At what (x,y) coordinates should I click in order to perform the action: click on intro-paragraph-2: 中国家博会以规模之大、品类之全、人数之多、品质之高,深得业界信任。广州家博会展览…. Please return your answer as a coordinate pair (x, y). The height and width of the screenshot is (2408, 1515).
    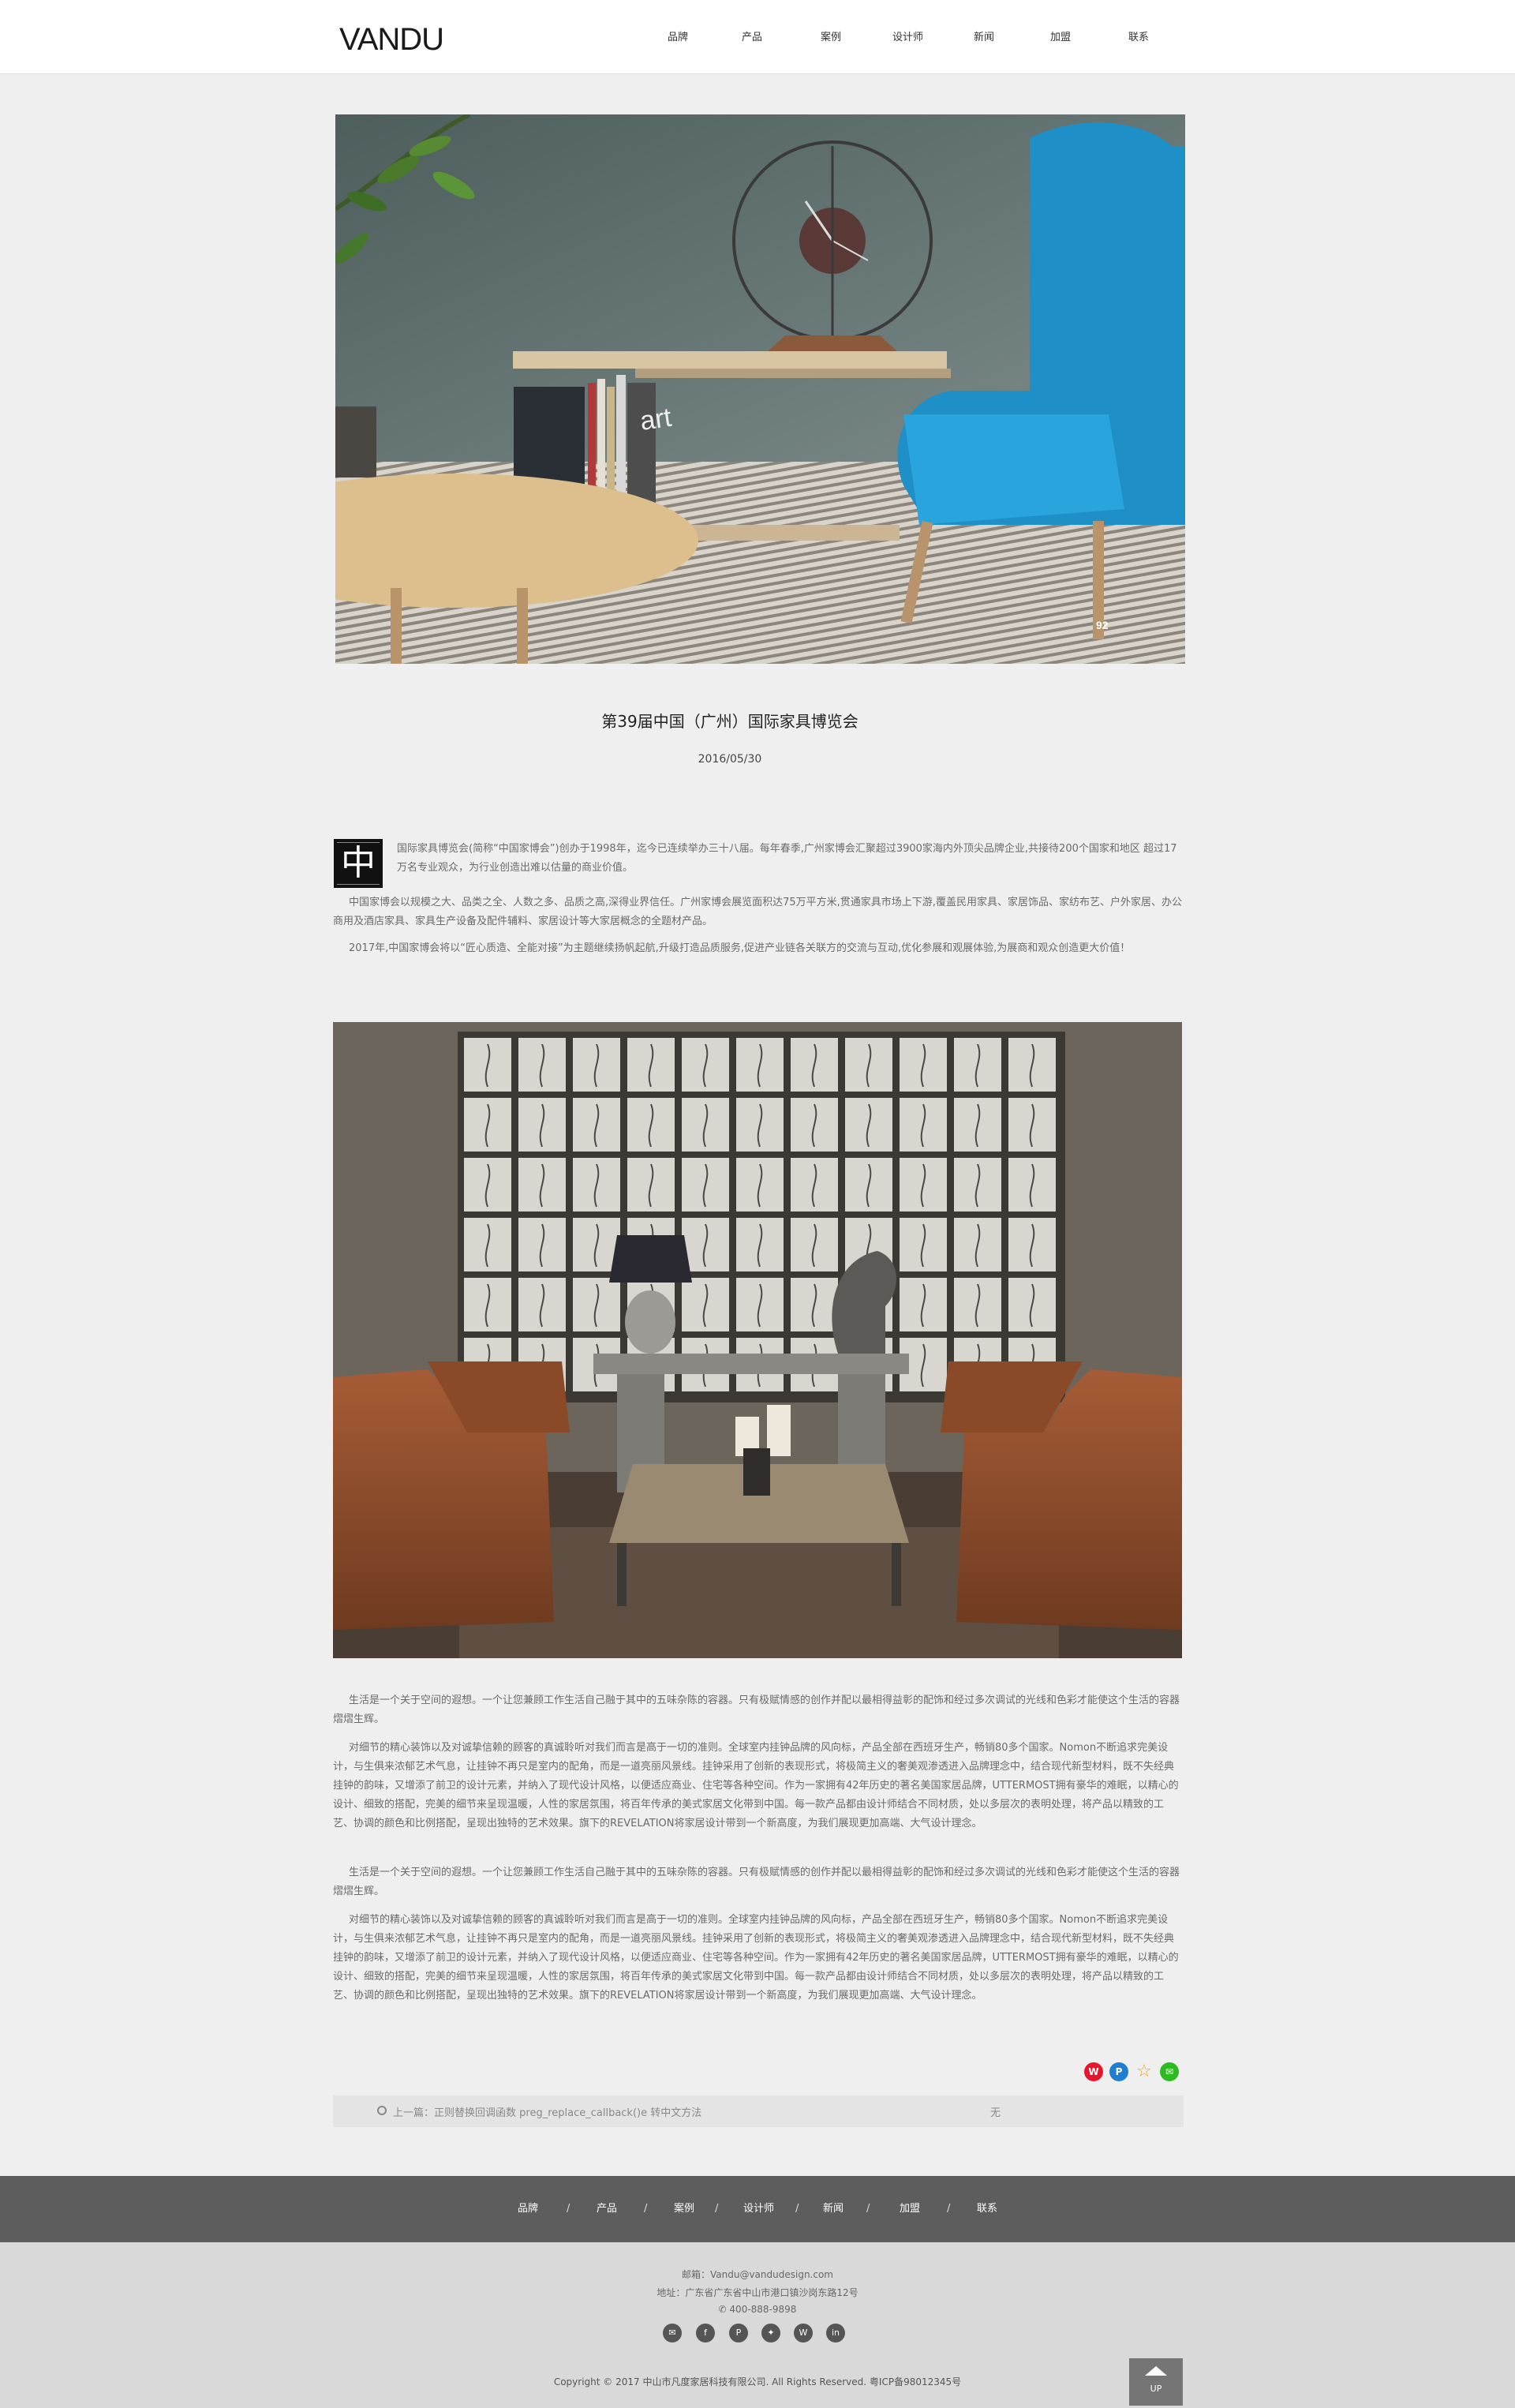
    Looking at the image, I should click on (757, 912).